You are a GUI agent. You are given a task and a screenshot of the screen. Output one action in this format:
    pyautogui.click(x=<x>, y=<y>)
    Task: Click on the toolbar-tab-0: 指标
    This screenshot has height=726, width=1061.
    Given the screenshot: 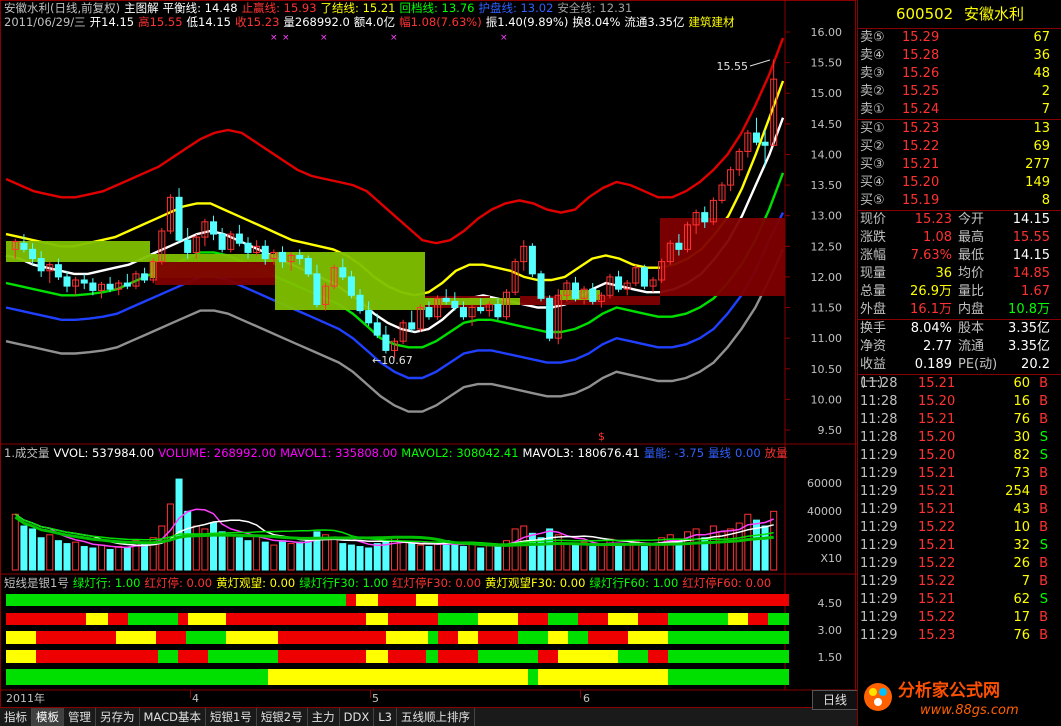 What is the action you would take?
    pyautogui.click(x=16, y=717)
    